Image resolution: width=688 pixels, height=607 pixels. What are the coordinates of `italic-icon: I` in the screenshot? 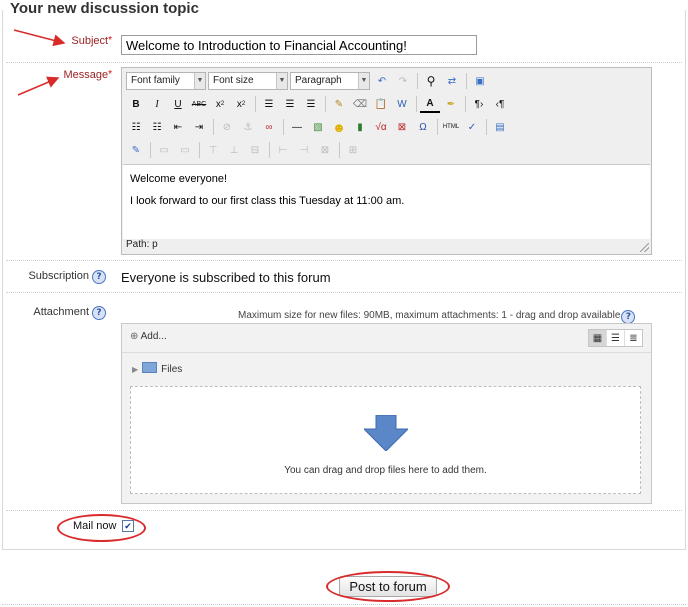 It's located at (157, 104).